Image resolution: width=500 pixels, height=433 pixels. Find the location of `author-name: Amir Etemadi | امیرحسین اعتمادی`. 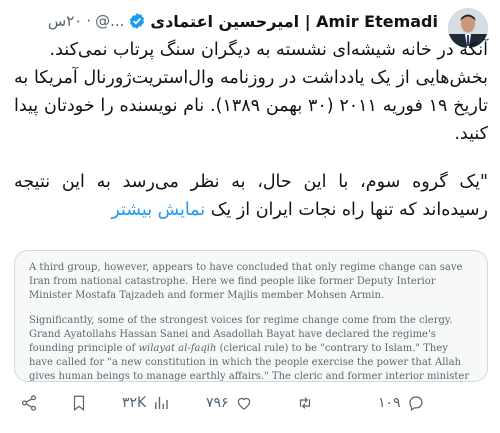

author-name: Amir Etemadi | امیرحسین اعتمادی is located at coordinates (294, 21).